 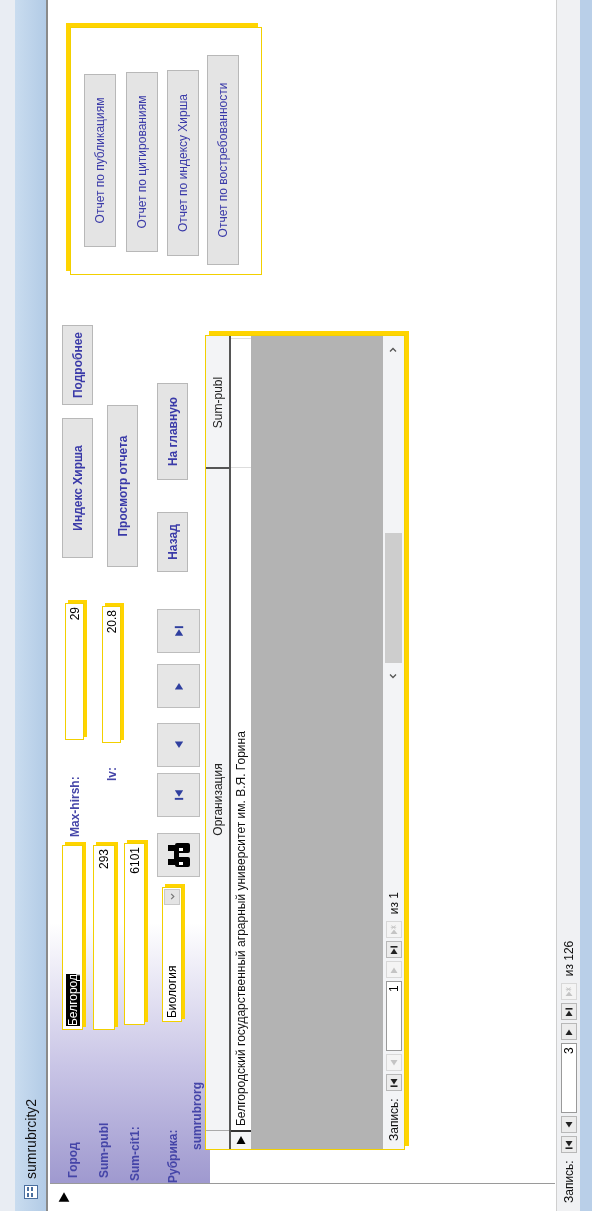 What do you see at coordinates (172, 542) in the screenshot?
I see `command-button: Назад` at bounding box center [172, 542].